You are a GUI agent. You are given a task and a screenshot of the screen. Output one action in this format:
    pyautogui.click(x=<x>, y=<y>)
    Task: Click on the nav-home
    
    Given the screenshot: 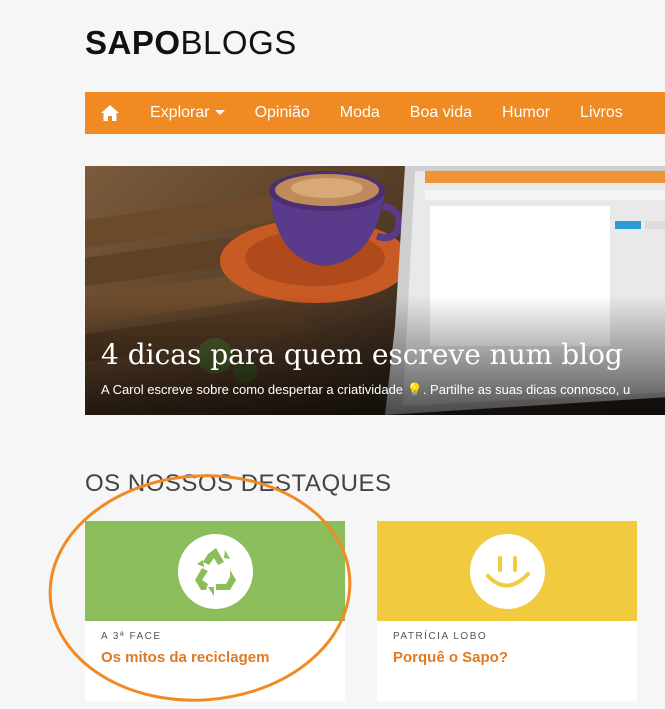 What is the action you would take?
    pyautogui.click(x=110, y=113)
    